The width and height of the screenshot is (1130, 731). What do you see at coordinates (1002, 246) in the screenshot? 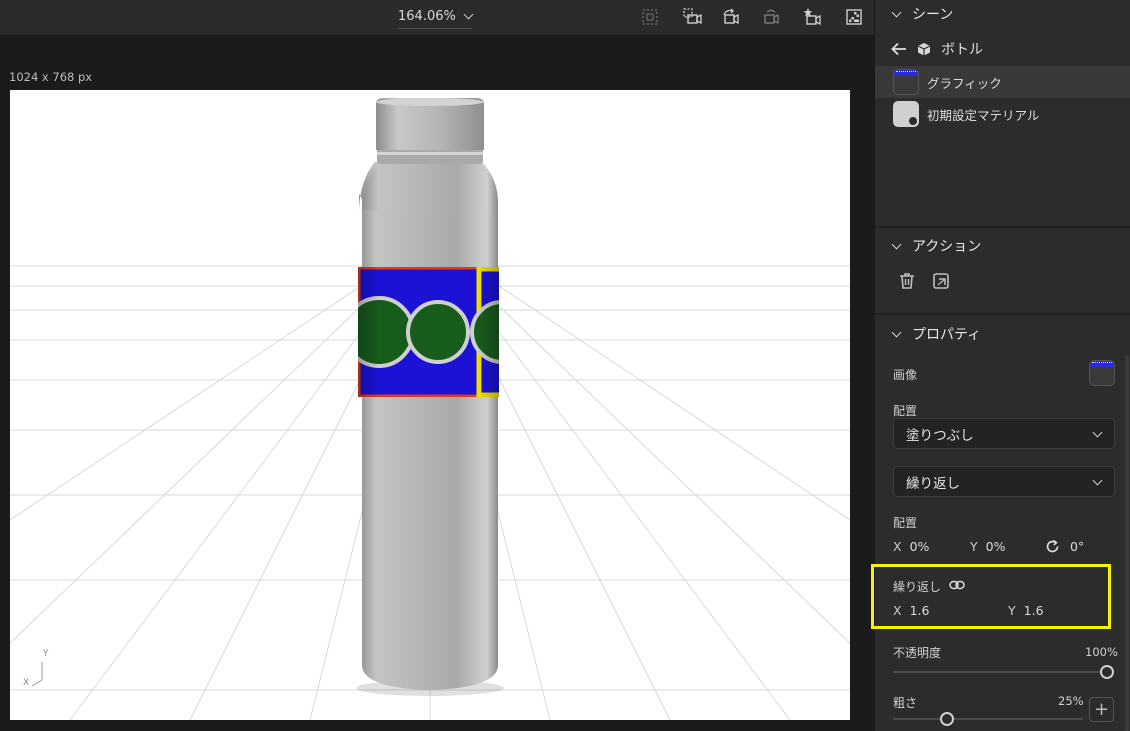
I see `actions-section-header: アクション` at bounding box center [1002, 246].